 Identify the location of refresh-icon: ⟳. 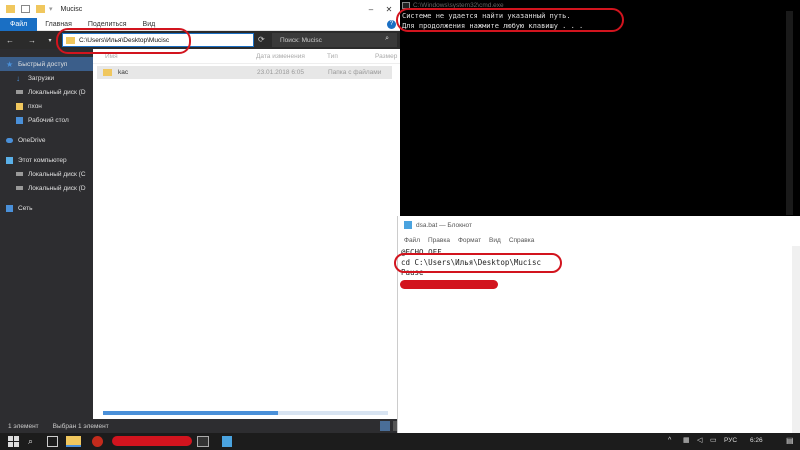
(261, 39).